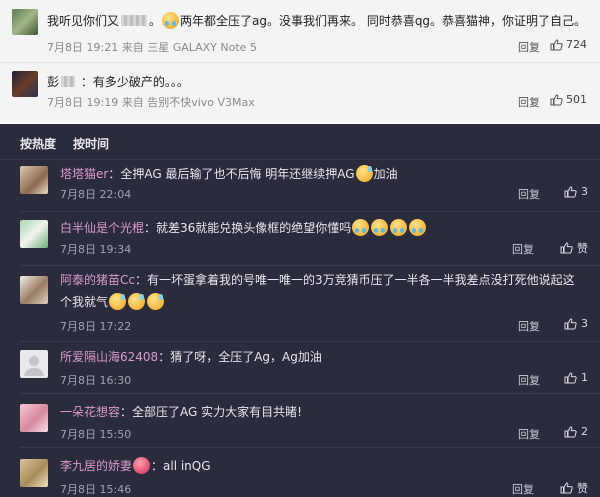  I want to click on comment-username: 白半仙是个光棍, so click(102, 228).